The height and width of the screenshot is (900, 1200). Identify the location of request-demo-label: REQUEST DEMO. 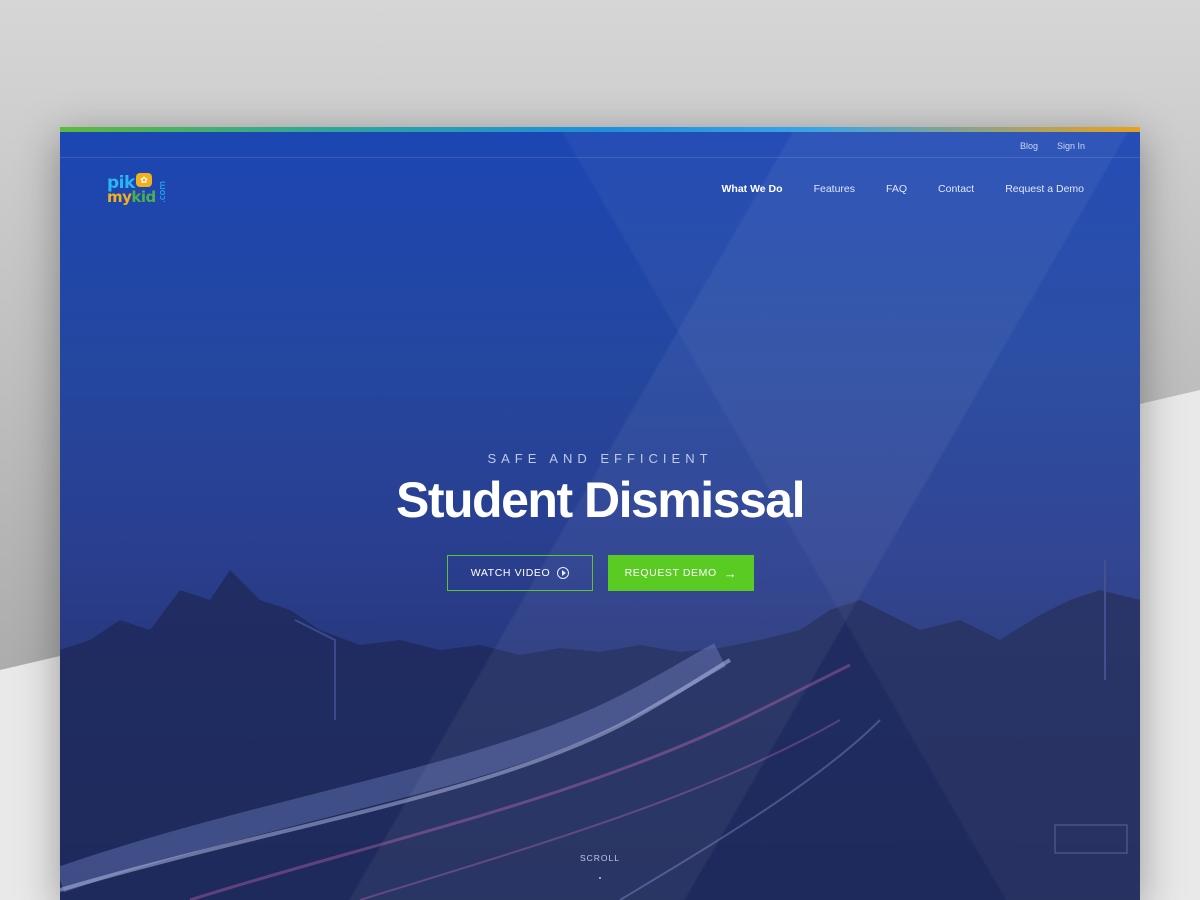
(670, 573).